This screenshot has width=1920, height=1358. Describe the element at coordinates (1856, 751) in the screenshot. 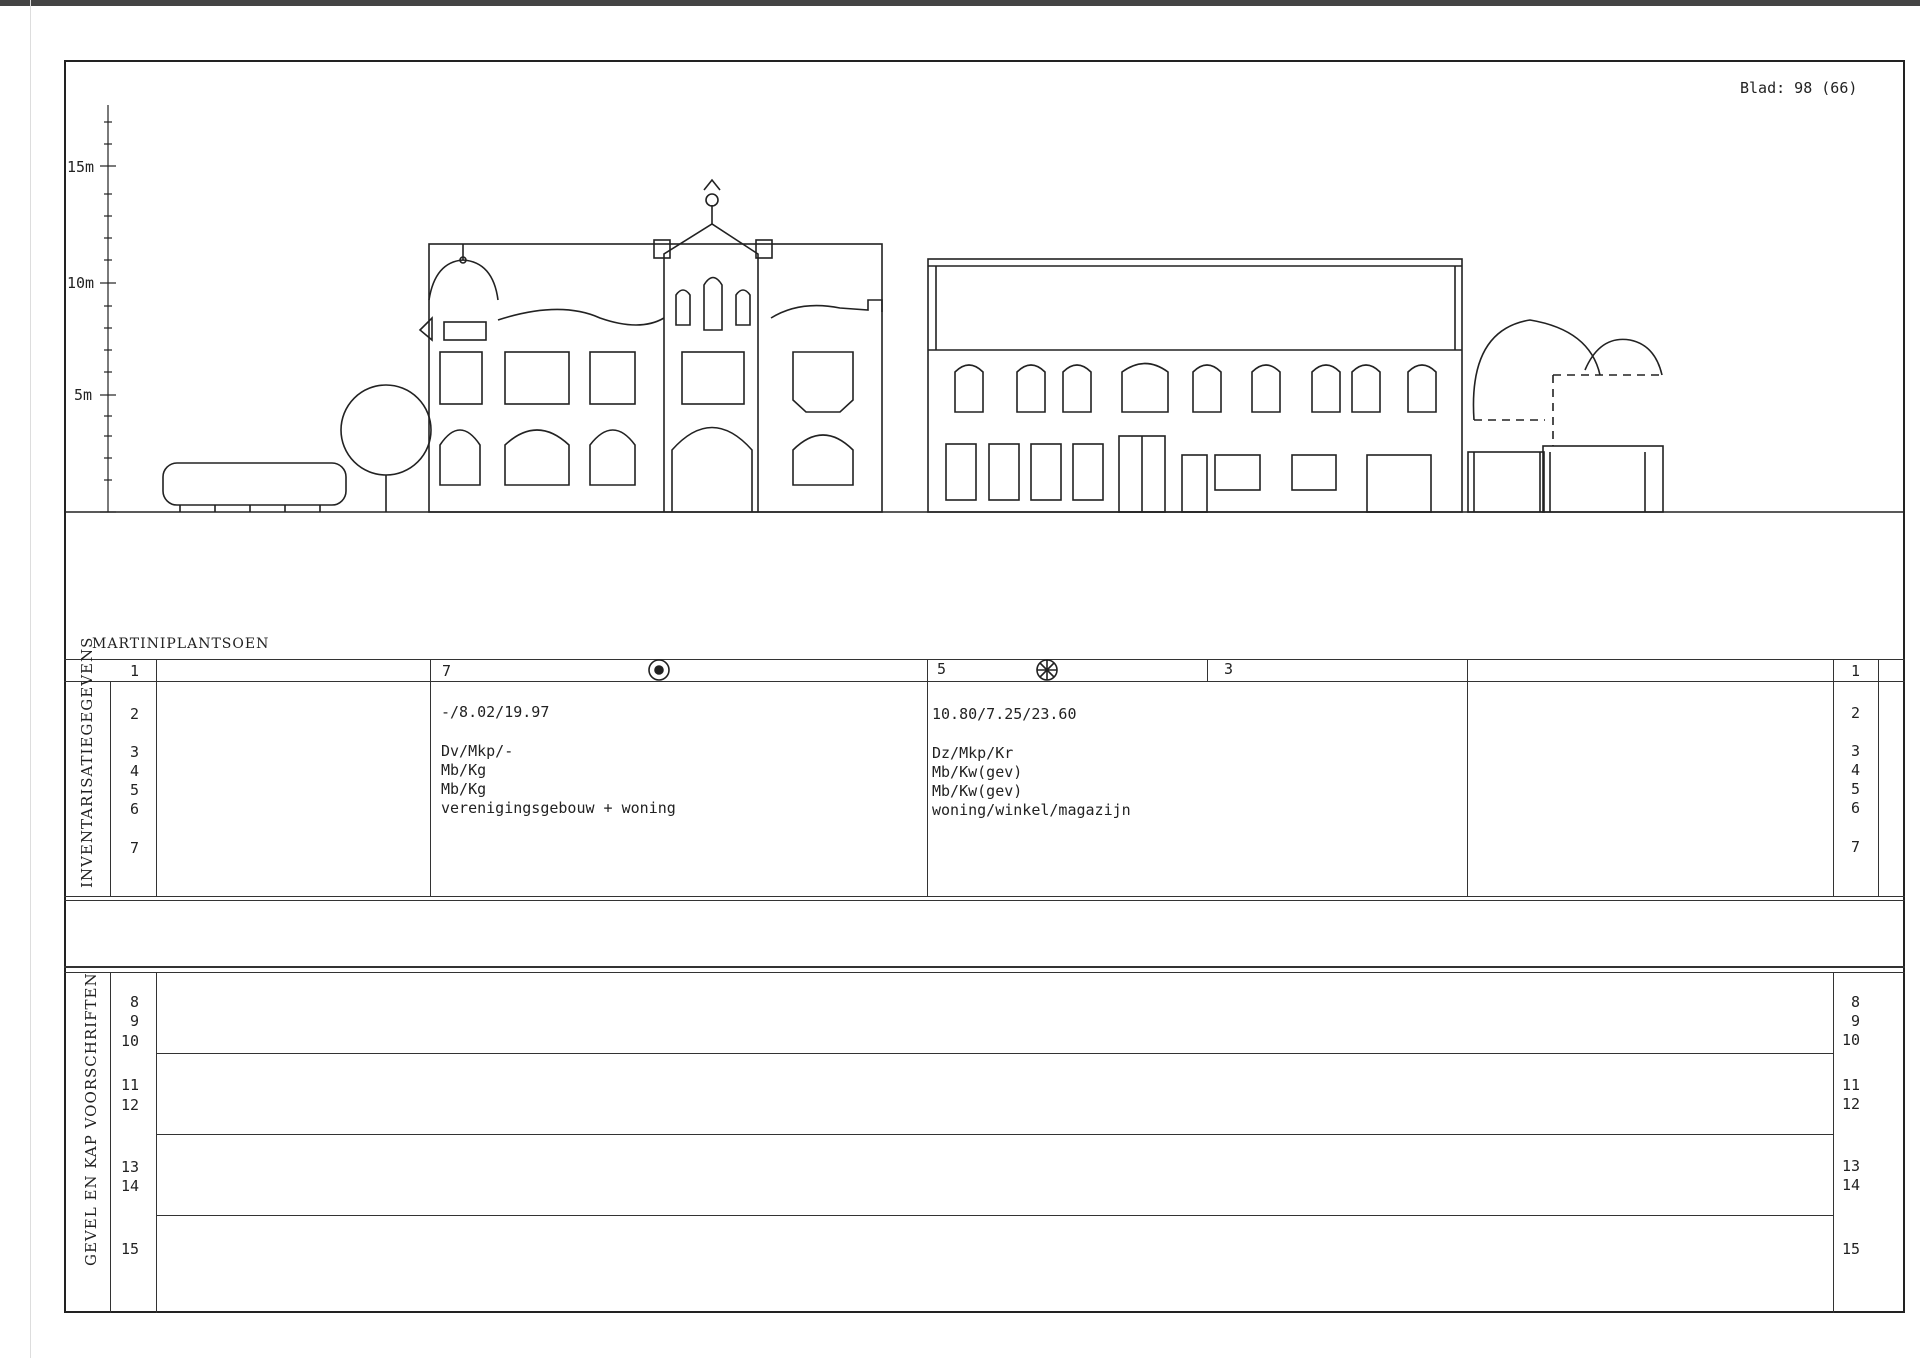

I see `inventory-row-number-right: 3` at that location.